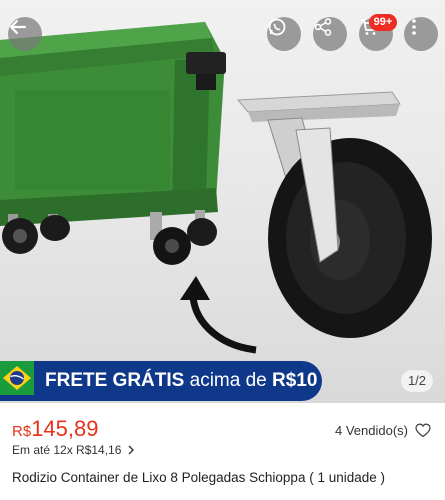  Describe the element at coordinates (65, 428) in the screenshot. I see `price-value: 145,89` at that location.